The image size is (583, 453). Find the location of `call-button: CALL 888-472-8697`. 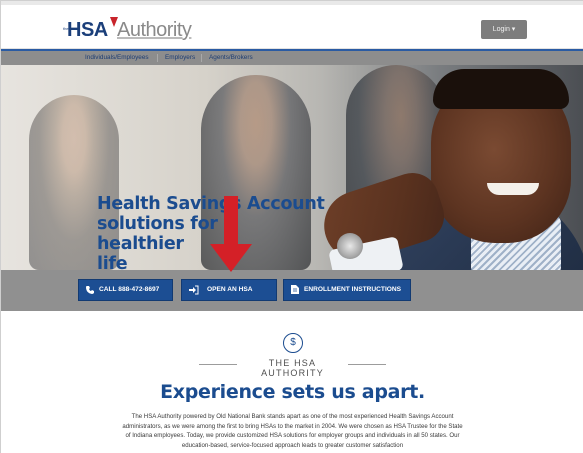

call-button: CALL 888-472-8697 is located at coordinates (125, 290).